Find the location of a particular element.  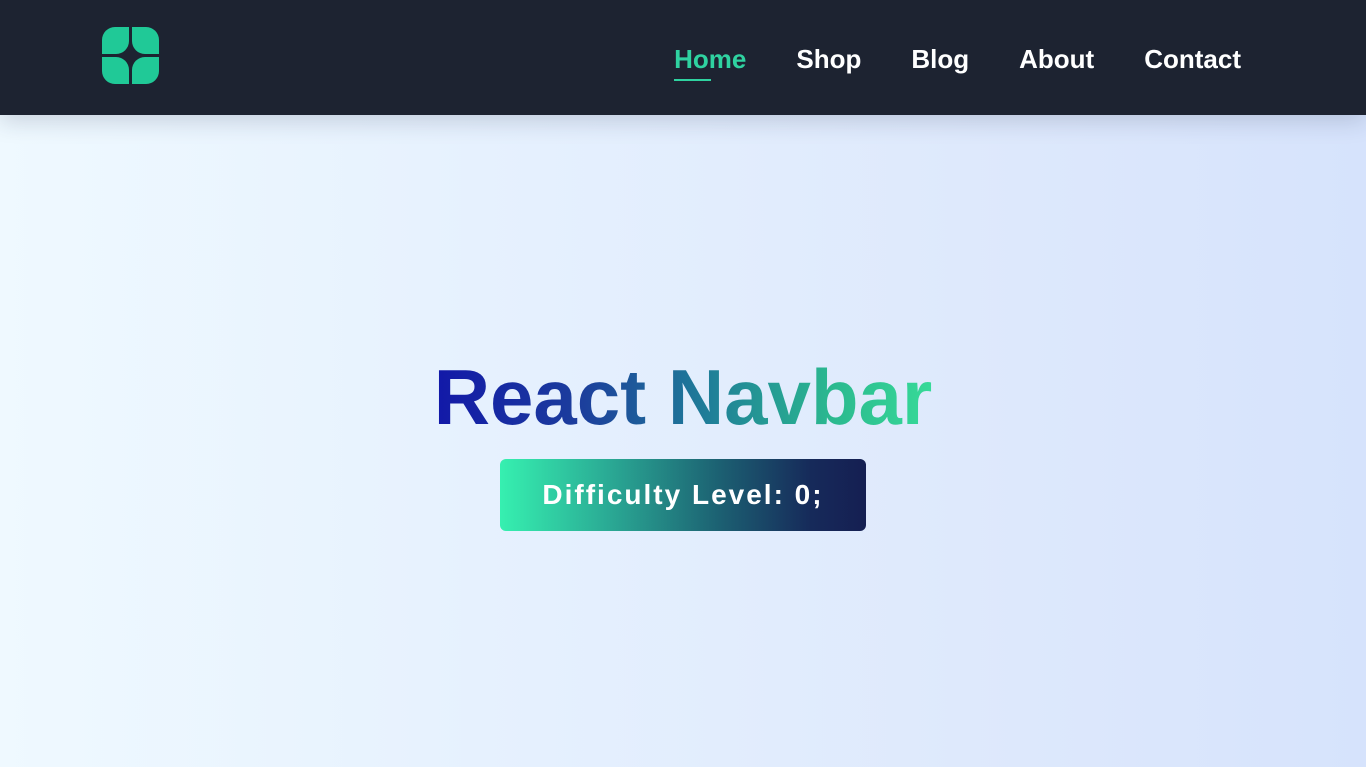

active-underline is located at coordinates (693, 79).